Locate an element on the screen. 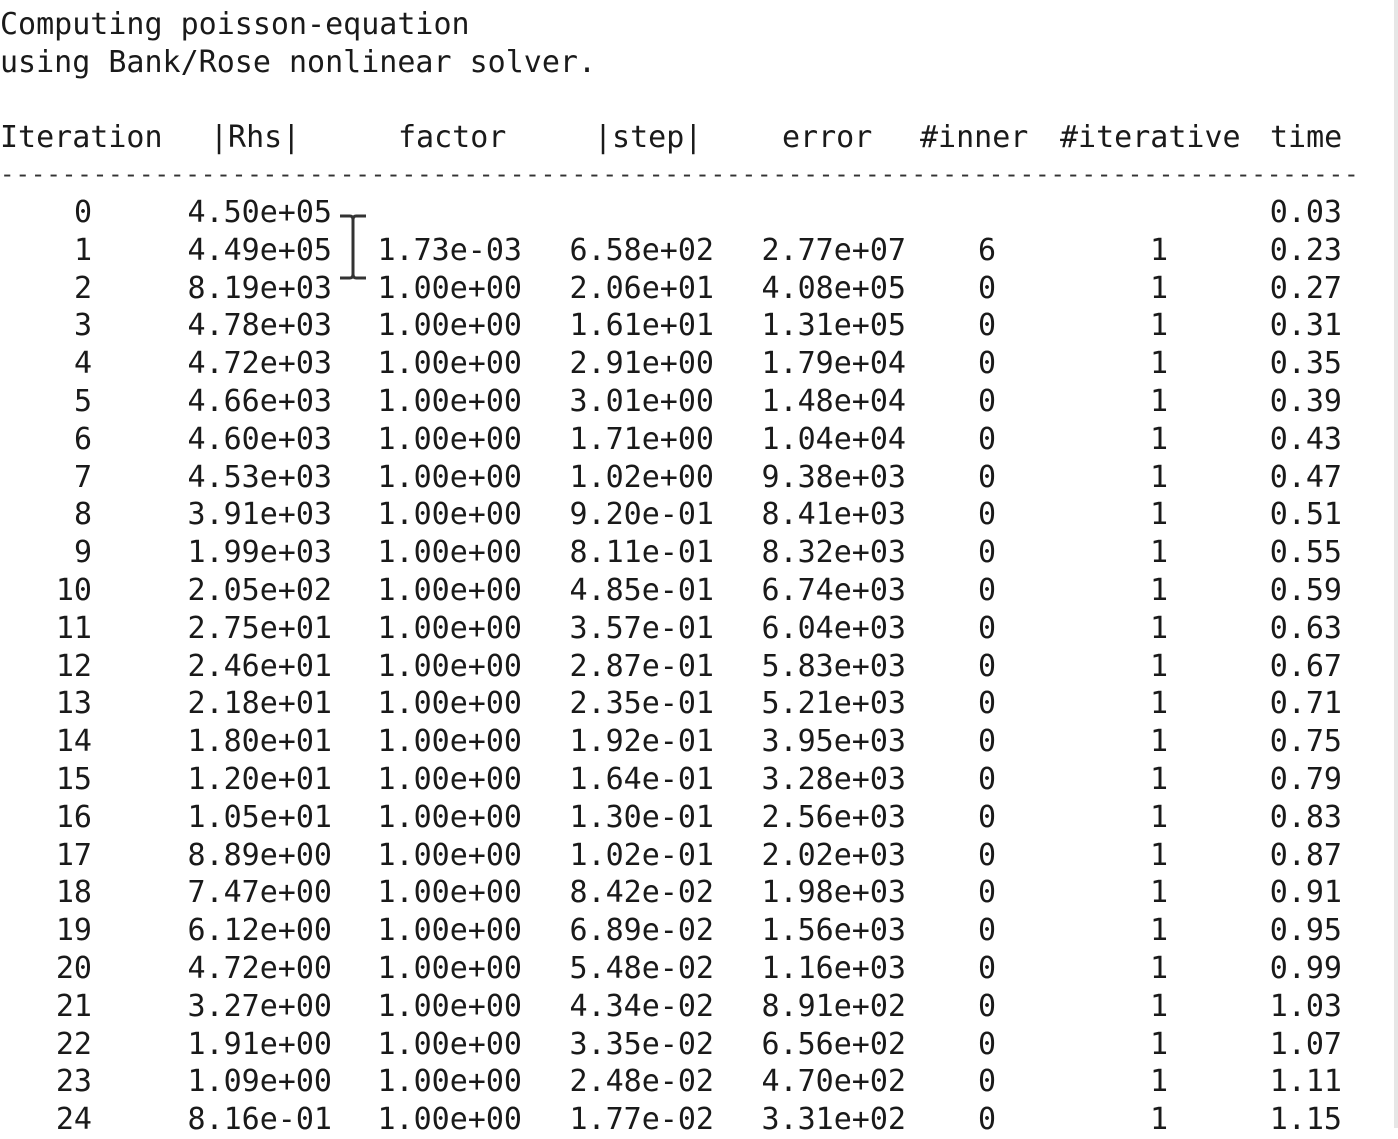 The height and width of the screenshot is (1139, 1398). cell-error: 8.32e+03 is located at coordinates (834, 553).